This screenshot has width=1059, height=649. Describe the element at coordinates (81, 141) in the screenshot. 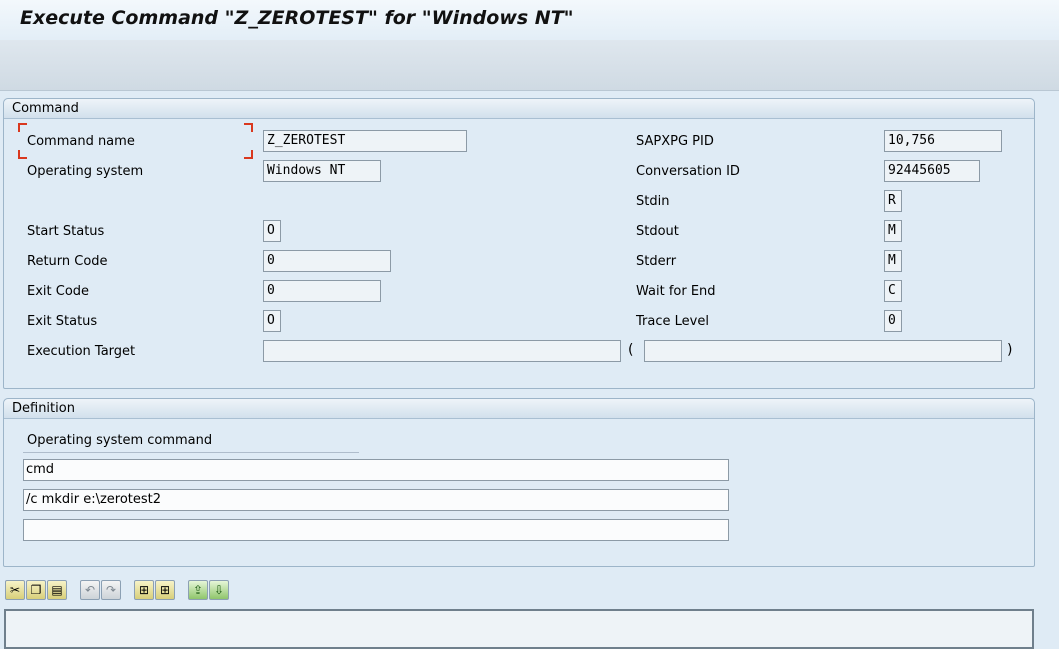

I see `command-name-label: Command name` at that location.